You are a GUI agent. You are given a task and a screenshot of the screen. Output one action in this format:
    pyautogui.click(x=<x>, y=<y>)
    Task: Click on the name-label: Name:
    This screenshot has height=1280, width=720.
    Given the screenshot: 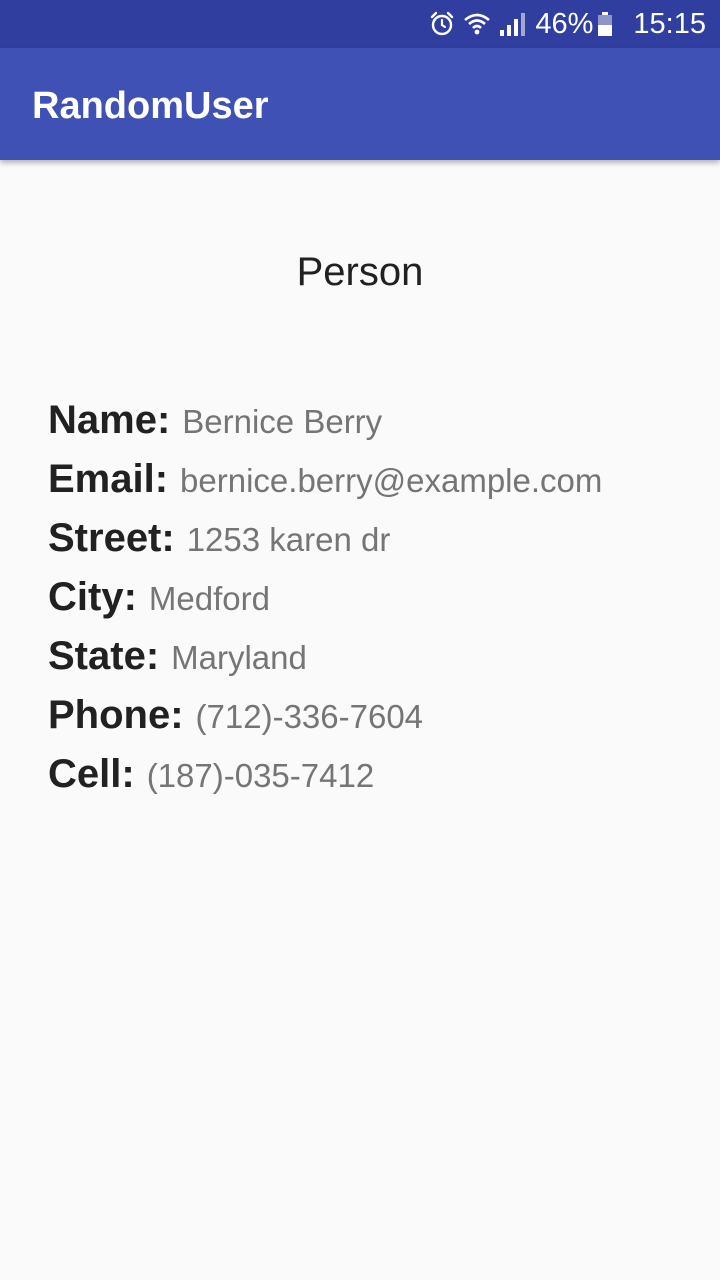 What is the action you would take?
    pyautogui.click(x=109, y=420)
    